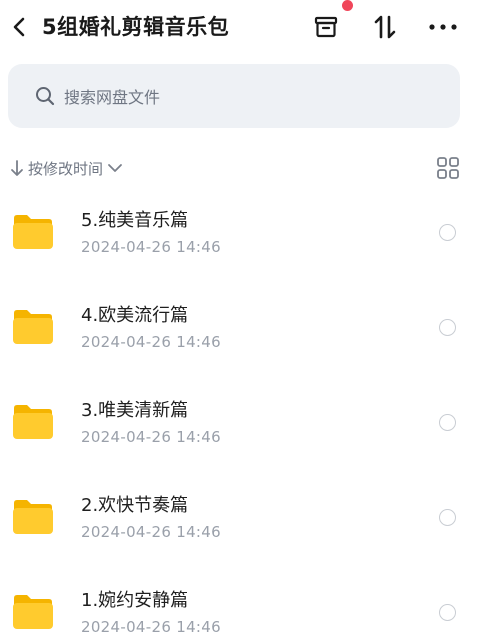 This screenshot has height=633, width=480. I want to click on search-input: 搜索网盘文件, so click(234, 96).